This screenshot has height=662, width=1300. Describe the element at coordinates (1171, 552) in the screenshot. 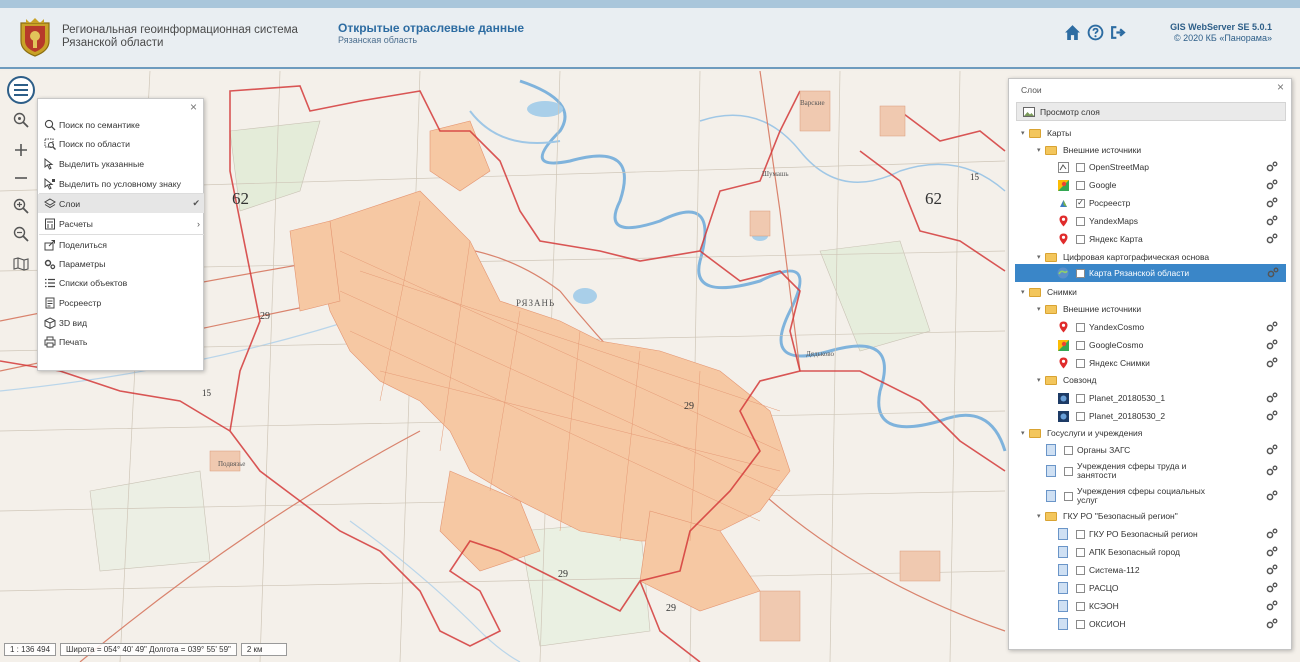

I see `layer-row: АПК Безопасный город` at that location.